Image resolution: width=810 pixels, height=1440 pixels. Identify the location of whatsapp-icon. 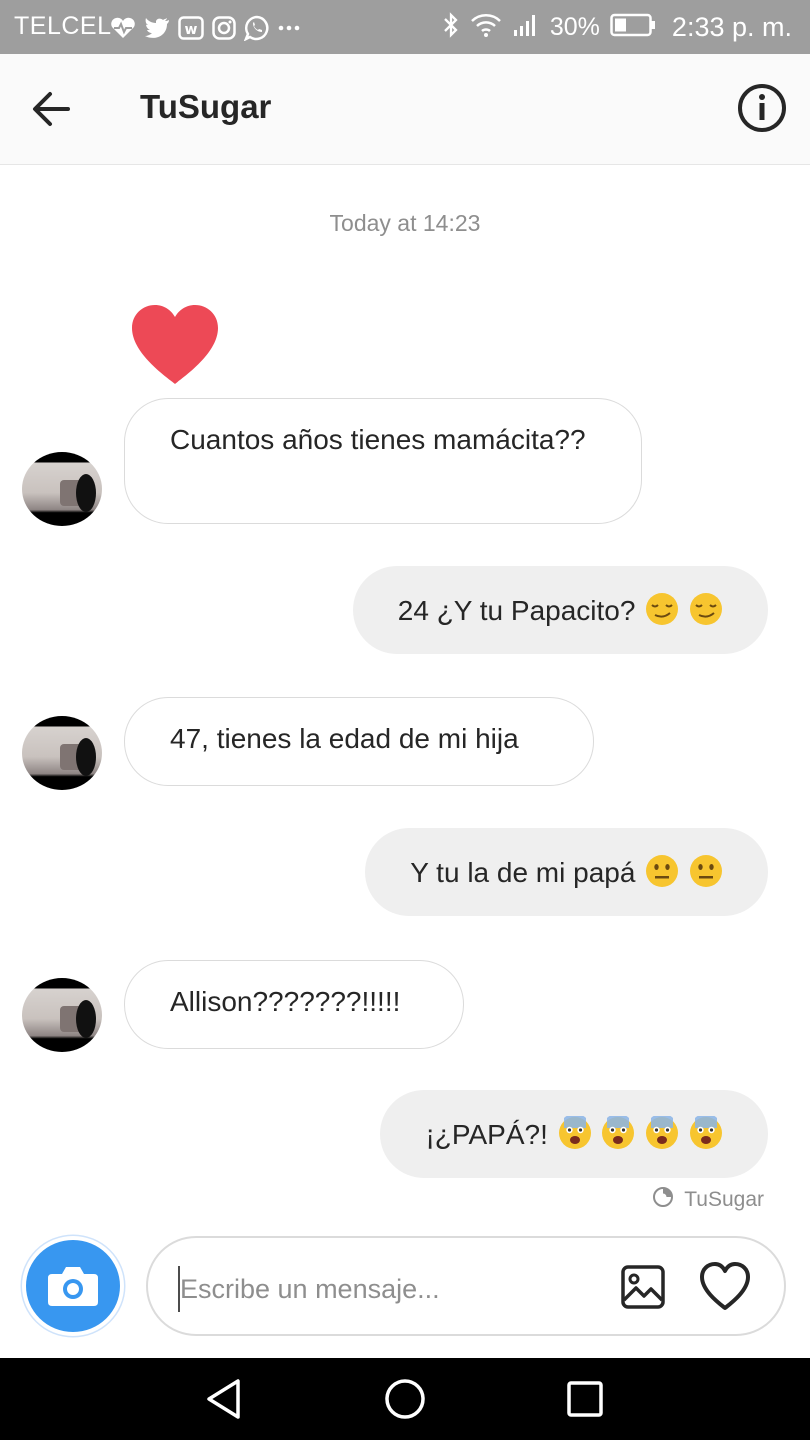
(257, 28).